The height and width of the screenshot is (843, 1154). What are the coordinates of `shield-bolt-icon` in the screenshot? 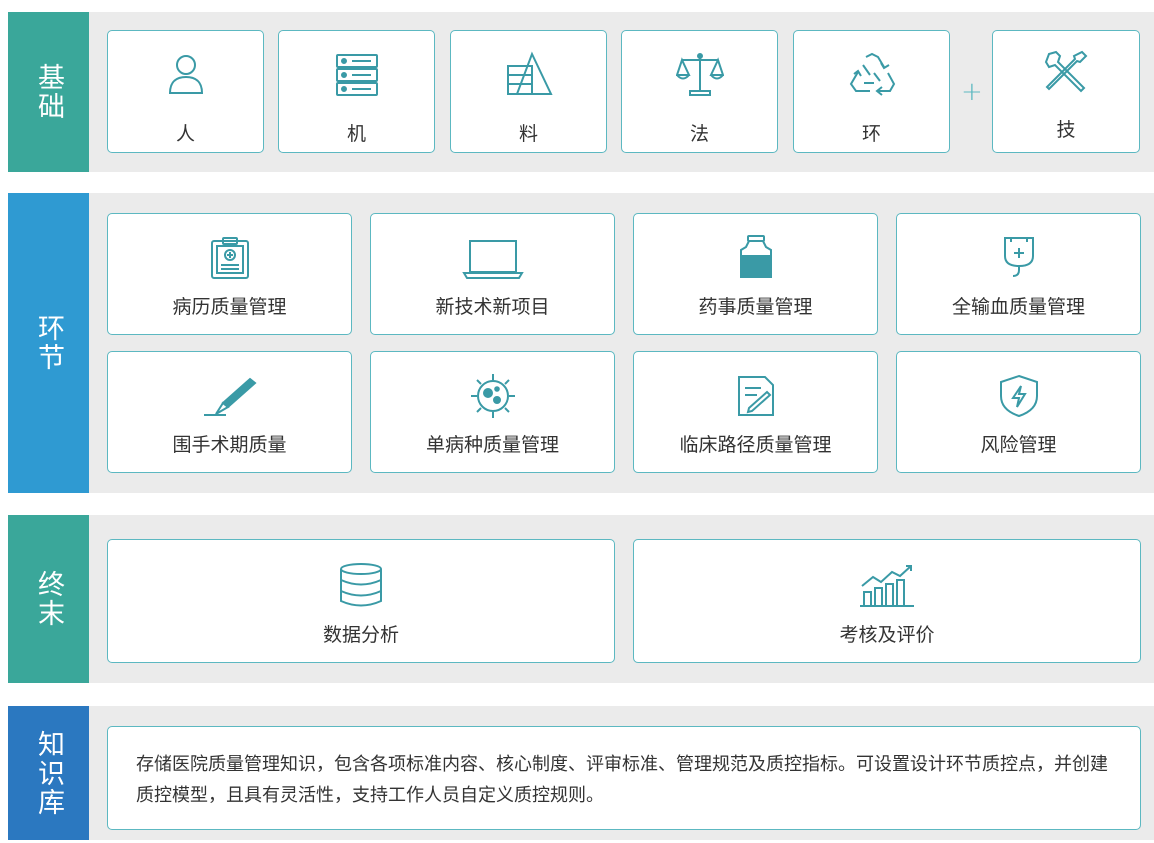 It's located at (1019, 396).